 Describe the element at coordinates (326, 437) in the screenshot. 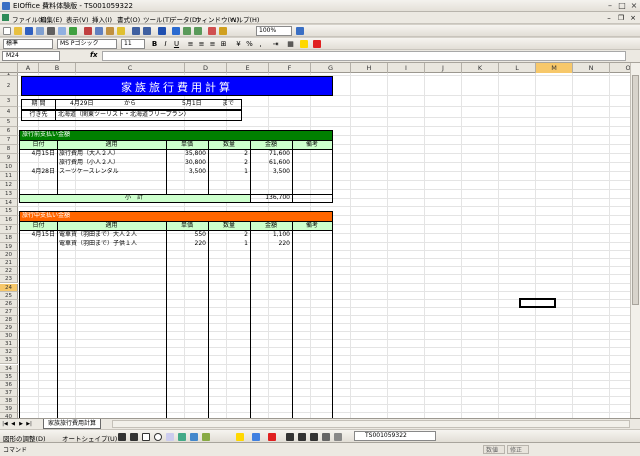

I see `shadow-icon` at that location.